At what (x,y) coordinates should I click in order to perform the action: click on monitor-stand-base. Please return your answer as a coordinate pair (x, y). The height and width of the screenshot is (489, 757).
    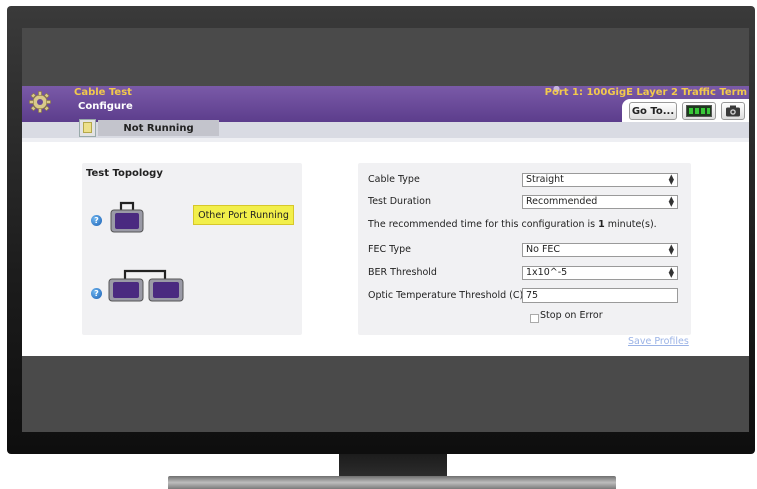
    Looking at the image, I should click on (392, 482).